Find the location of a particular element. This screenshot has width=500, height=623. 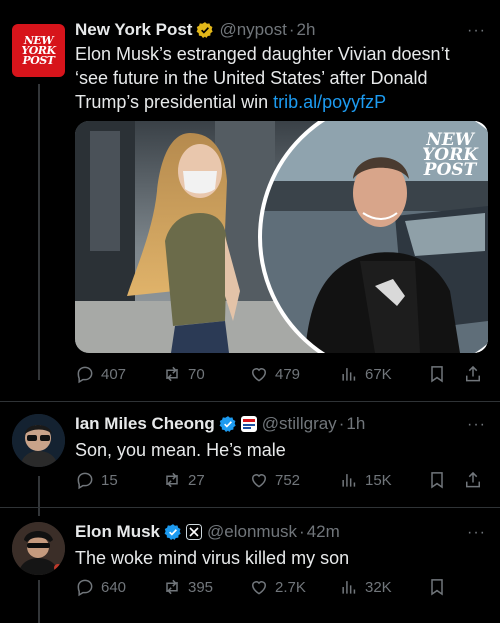

repost-button: 395 is located at coordinates (187, 587).